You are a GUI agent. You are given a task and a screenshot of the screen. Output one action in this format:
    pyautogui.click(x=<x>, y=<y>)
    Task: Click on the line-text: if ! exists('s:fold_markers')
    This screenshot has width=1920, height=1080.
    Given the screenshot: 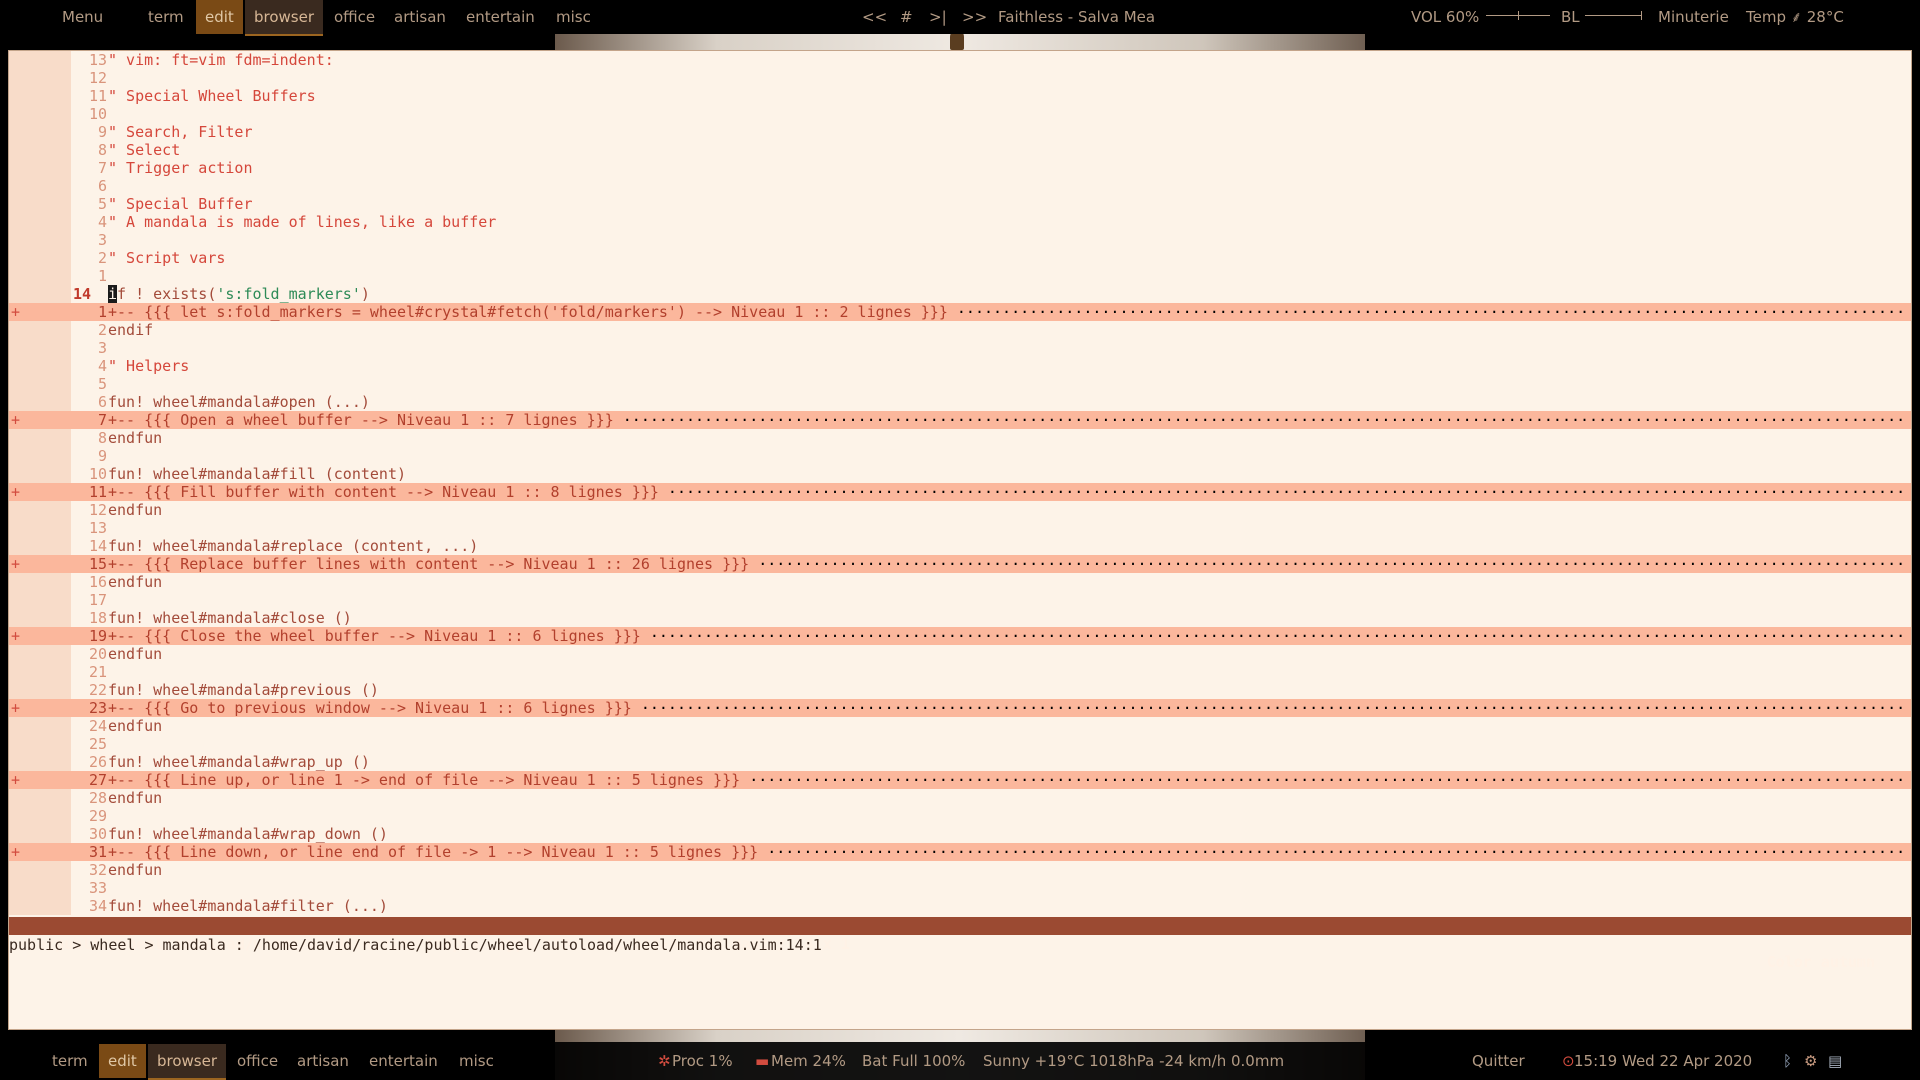 What is the action you would take?
    pyautogui.click(x=239, y=294)
    